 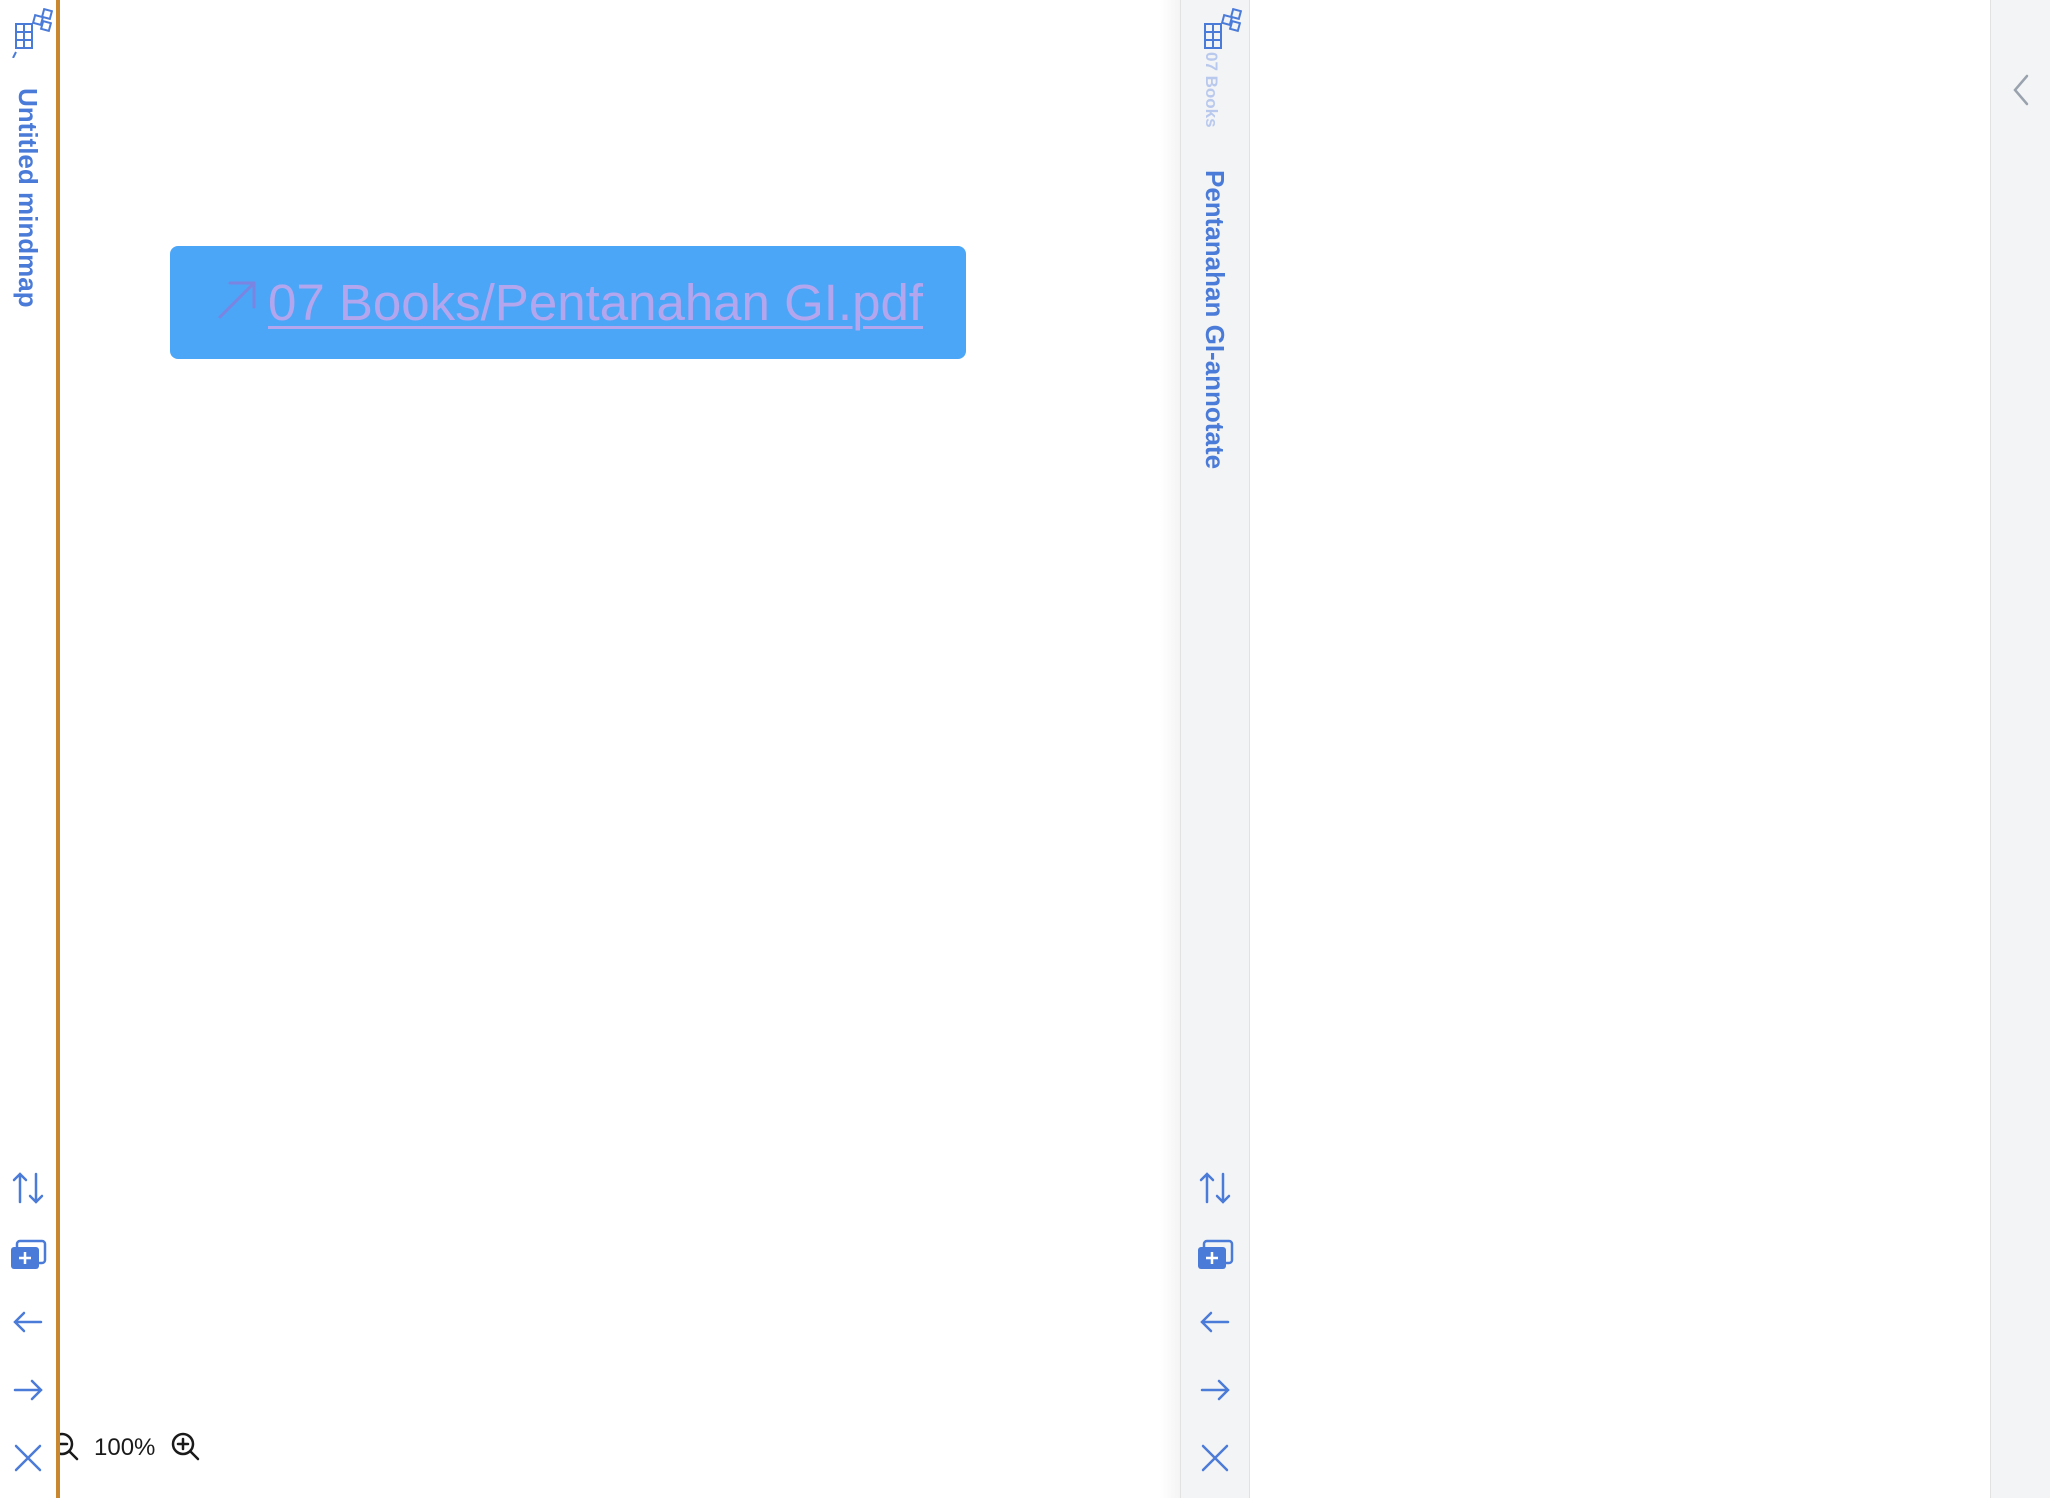 I want to click on zoom-in-icon, so click(x=185, y=1448).